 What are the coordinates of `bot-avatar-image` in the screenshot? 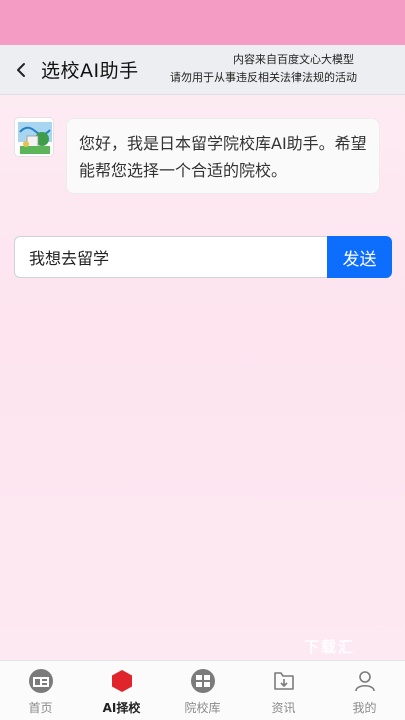 It's located at (34, 137).